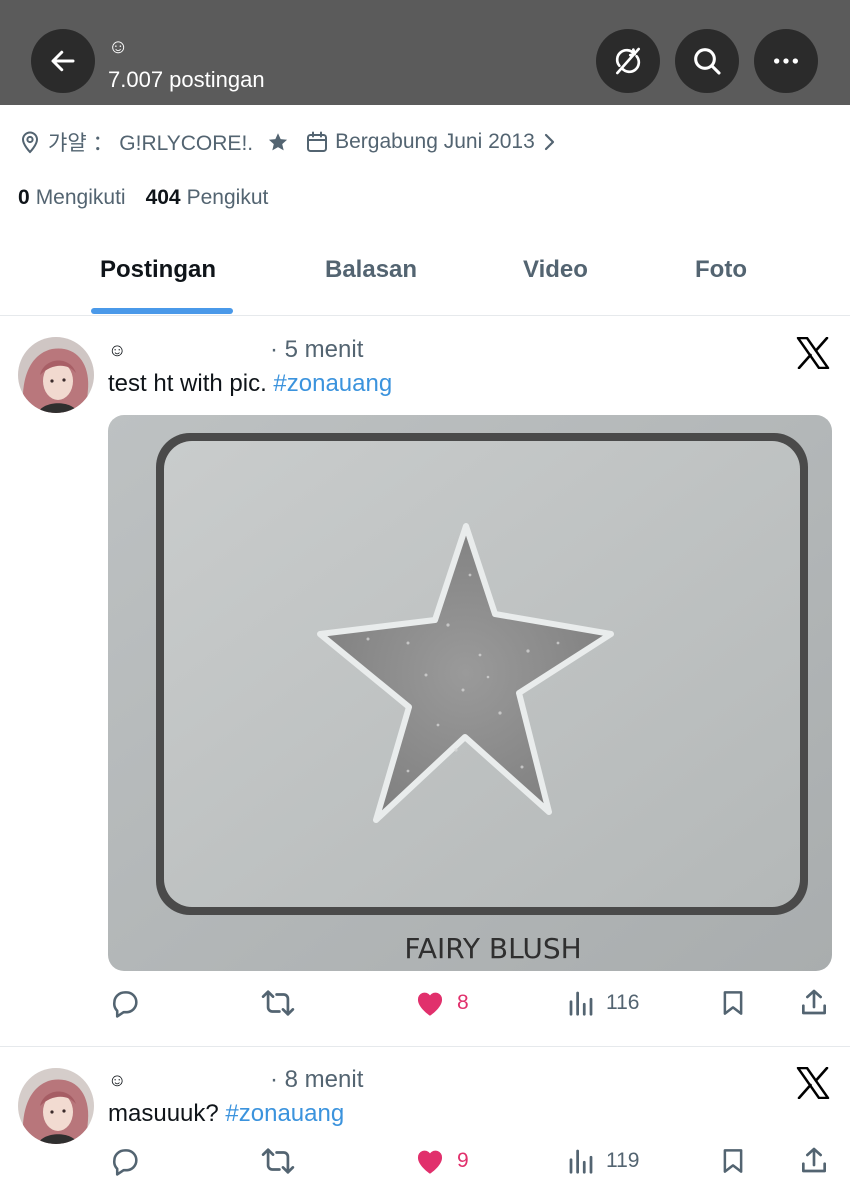 The height and width of the screenshot is (1200, 850). Describe the element at coordinates (623, 1160) in the screenshot. I see `view-count: 119` at that location.